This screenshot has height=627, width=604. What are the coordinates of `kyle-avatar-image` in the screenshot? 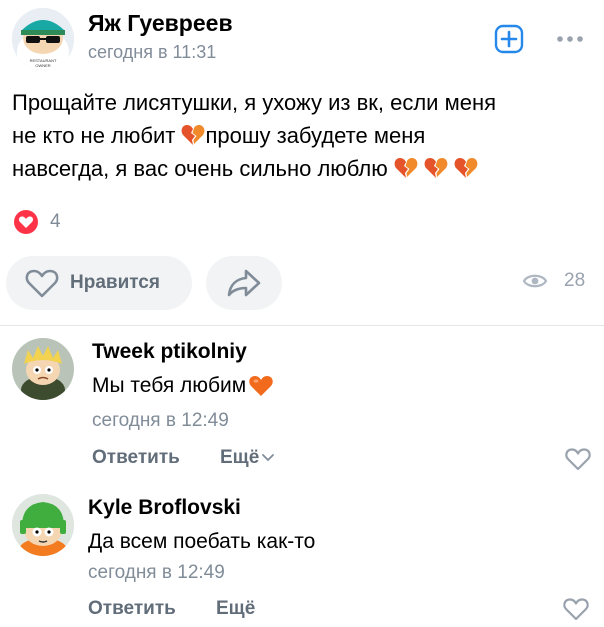 It's located at (43, 525).